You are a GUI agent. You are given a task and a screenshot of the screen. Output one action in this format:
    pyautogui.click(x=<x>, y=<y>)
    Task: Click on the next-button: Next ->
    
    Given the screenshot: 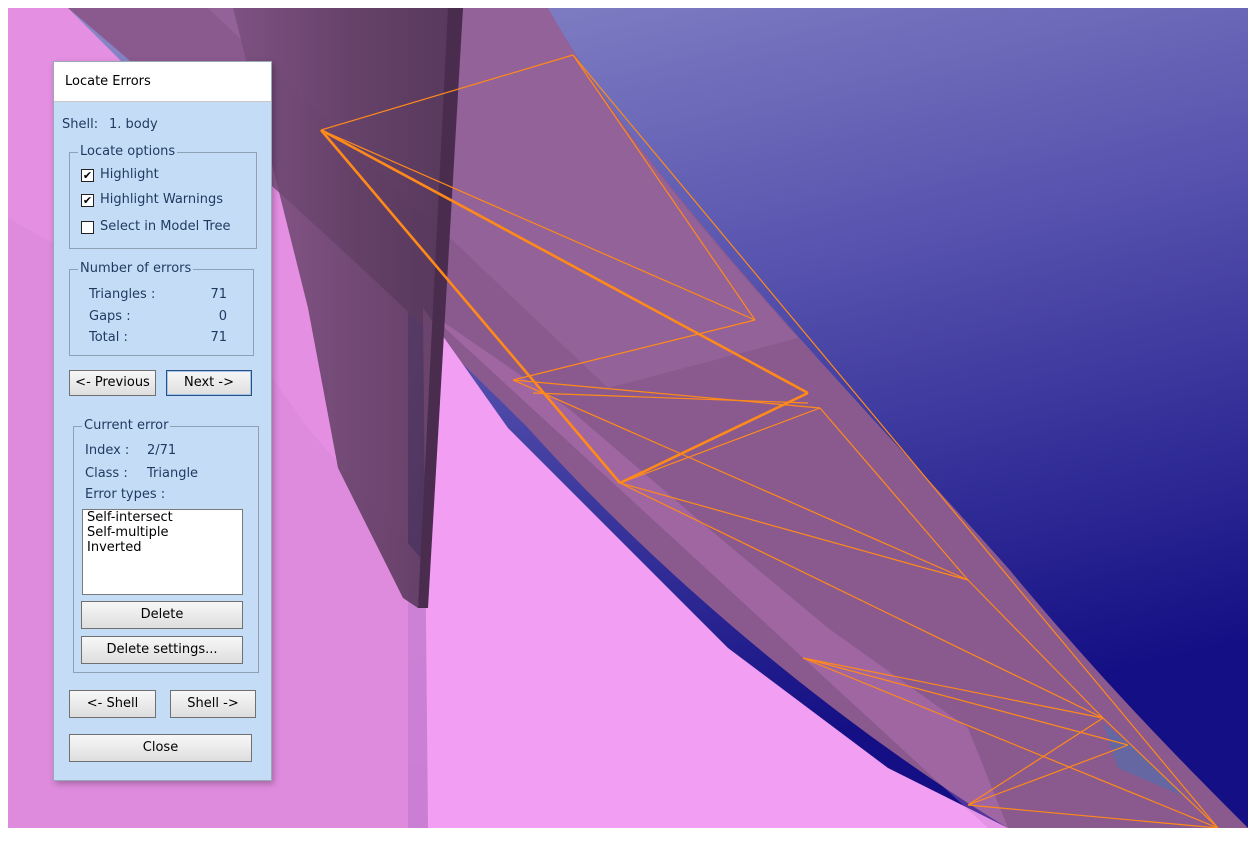 What is the action you would take?
    pyautogui.click(x=209, y=383)
    